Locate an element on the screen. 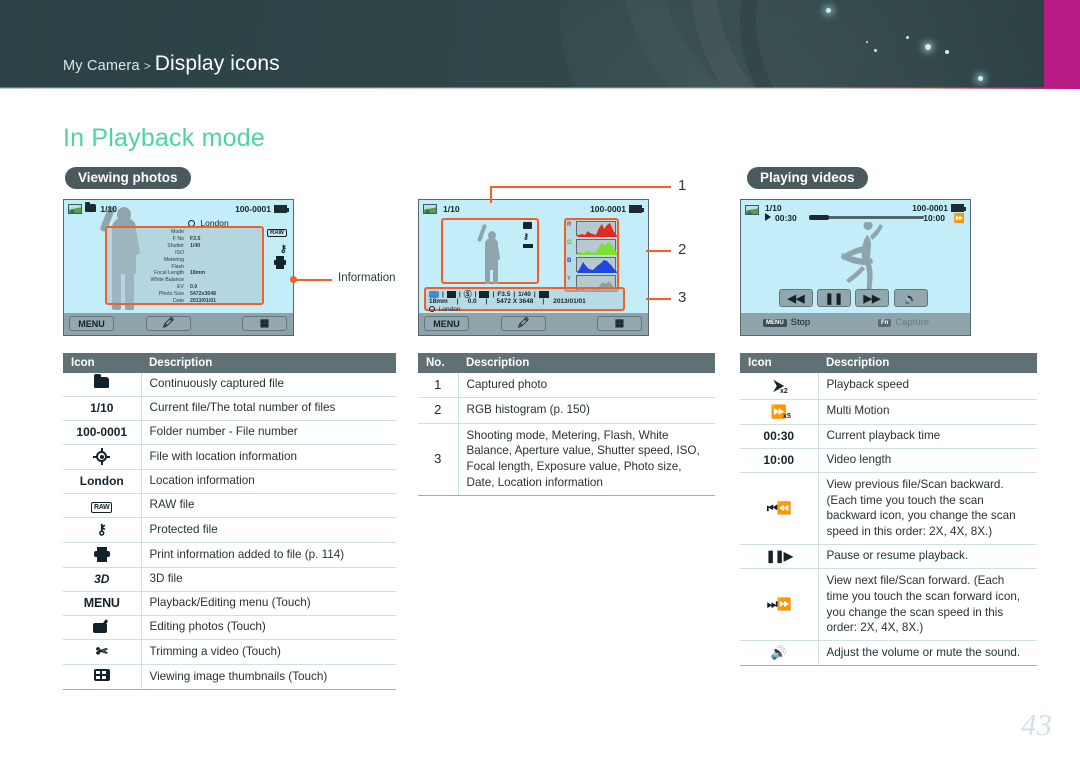 The width and height of the screenshot is (1080, 765). row-number: 2 is located at coordinates (438, 410).